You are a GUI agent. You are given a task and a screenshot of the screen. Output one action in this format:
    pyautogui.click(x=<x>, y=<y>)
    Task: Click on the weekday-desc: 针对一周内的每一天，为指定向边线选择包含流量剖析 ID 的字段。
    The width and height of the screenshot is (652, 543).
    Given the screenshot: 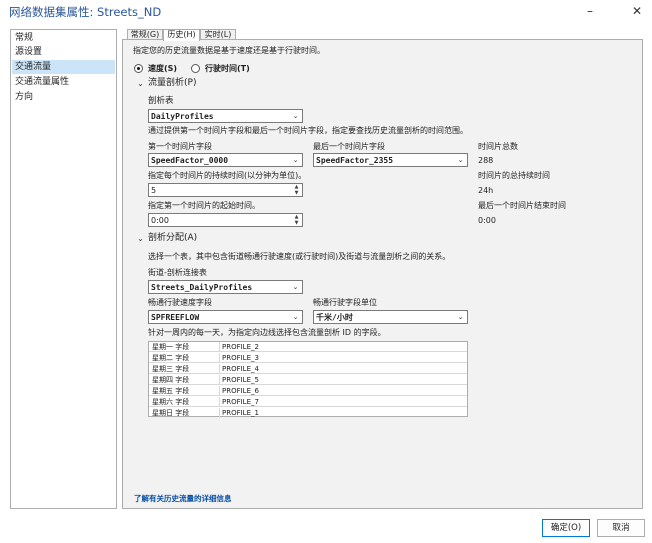 What is the action you would take?
    pyautogui.click(x=267, y=332)
    